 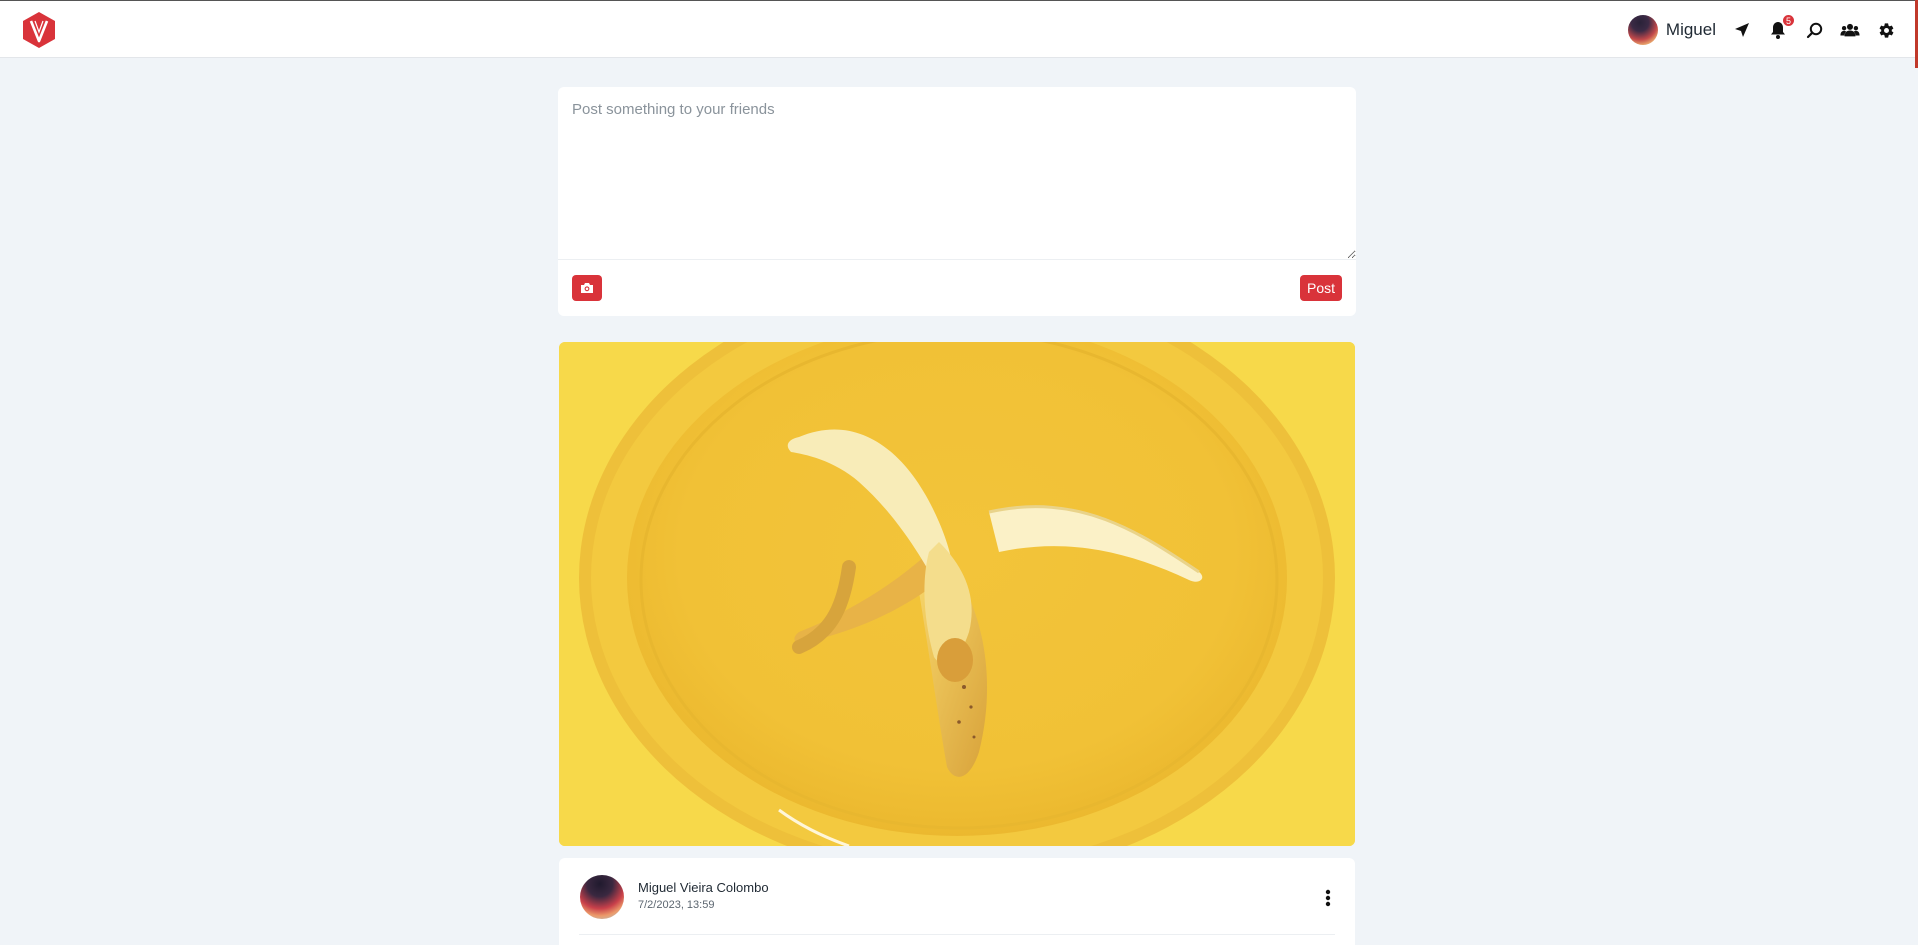 I want to click on author-avatar, so click(x=602, y=897).